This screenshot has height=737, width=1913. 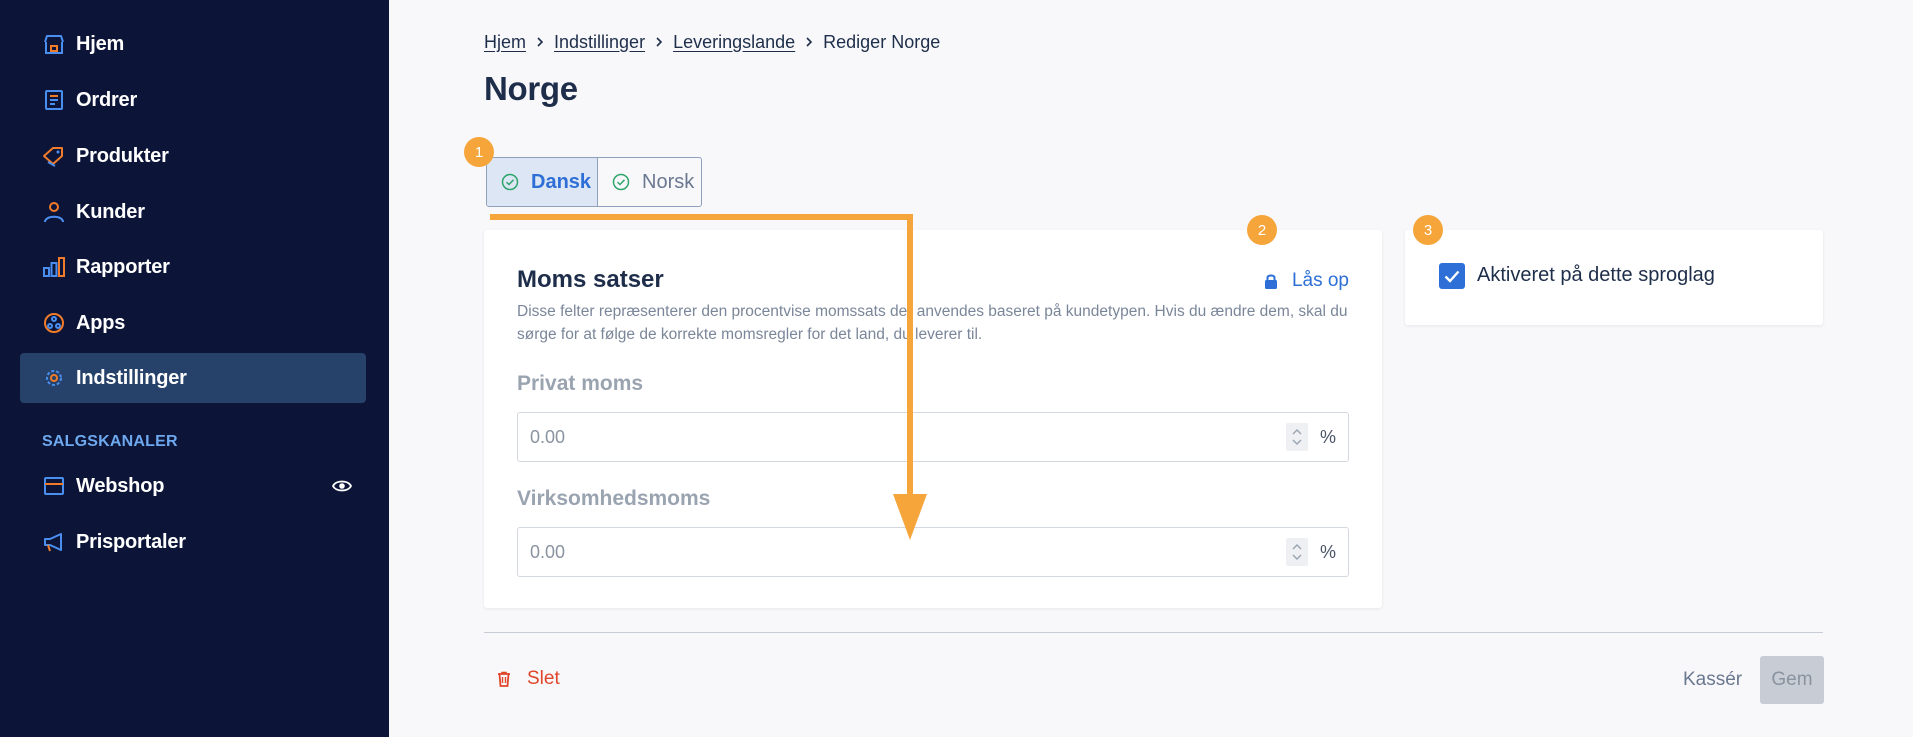 I want to click on sidebar-item-produkter: Produkter, so click(x=193, y=156).